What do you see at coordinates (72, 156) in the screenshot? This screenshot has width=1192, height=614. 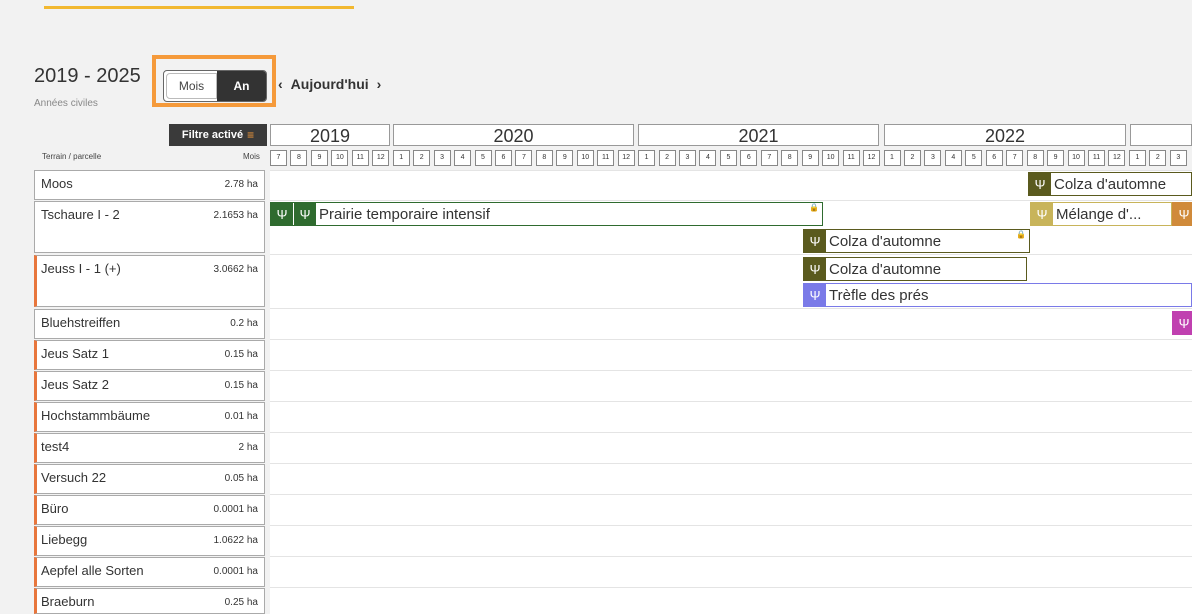 I see `parcel-column-header: Terrain / parcelle` at bounding box center [72, 156].